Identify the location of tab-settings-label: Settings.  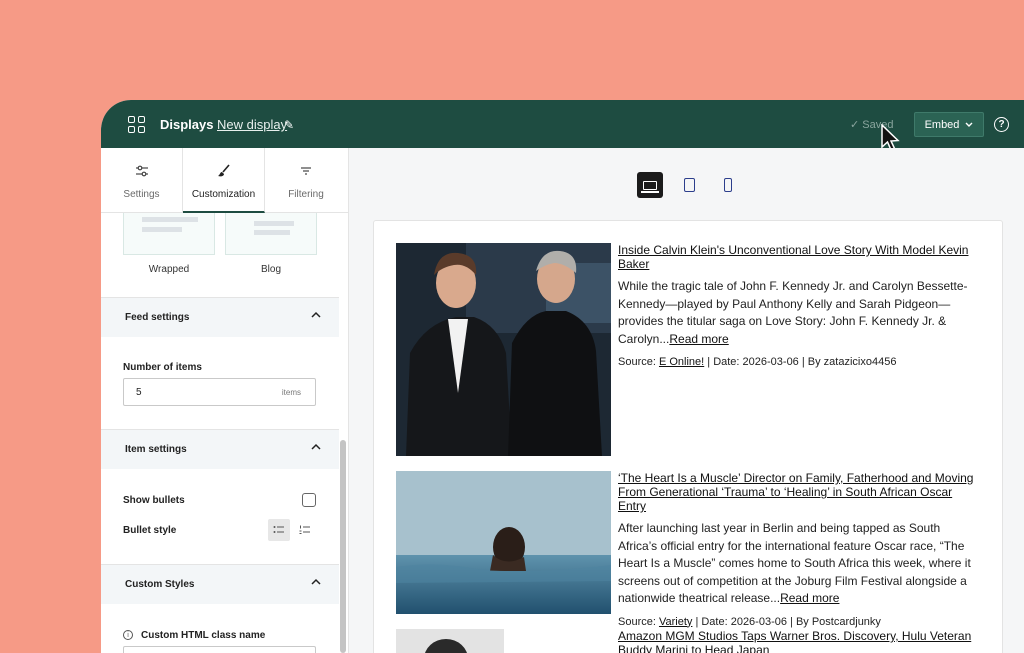
(141, 194).